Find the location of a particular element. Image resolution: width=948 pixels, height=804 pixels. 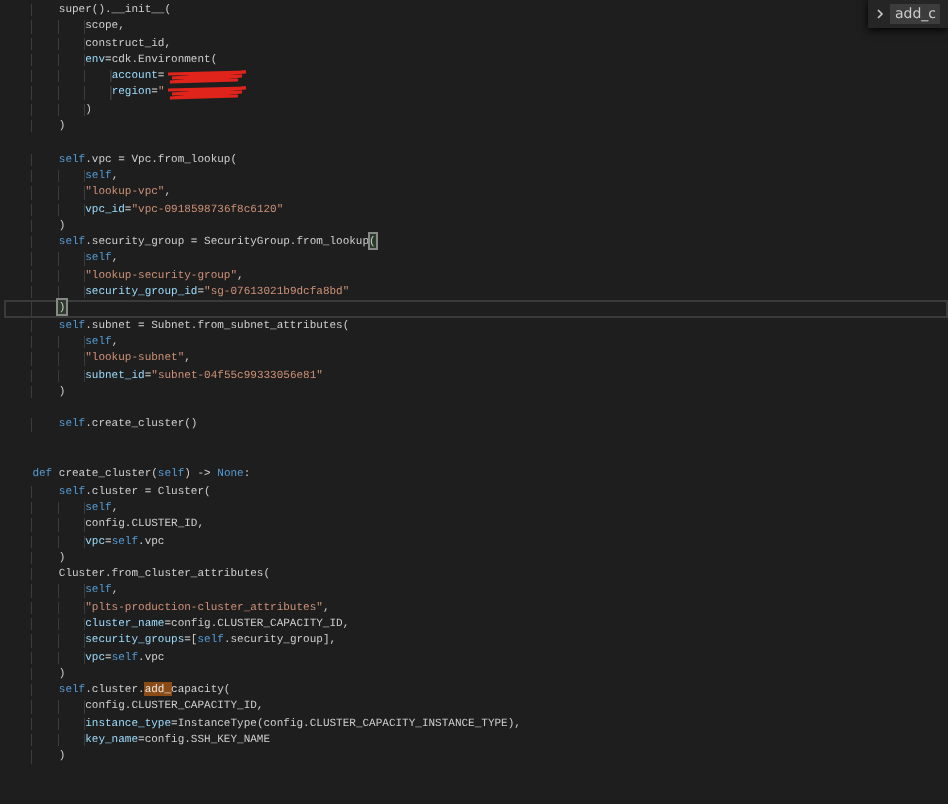

chevron-icon is located at coordinates (880, 14).